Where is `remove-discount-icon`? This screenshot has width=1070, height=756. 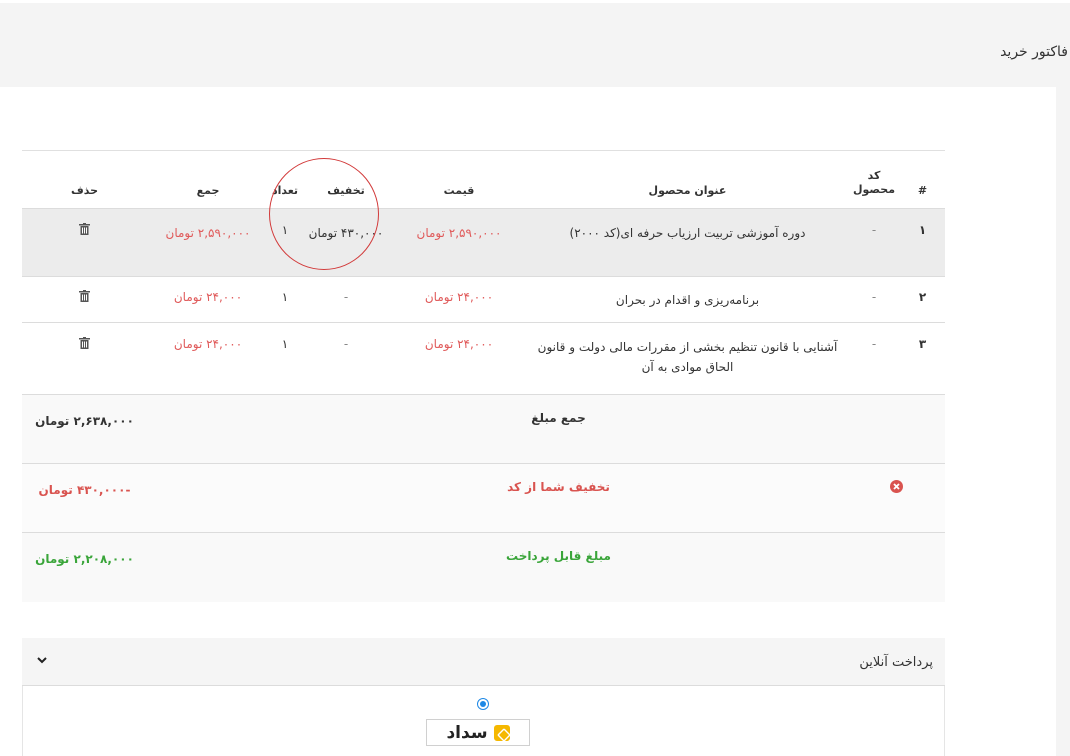
remove-discount-icon is located at coordinates (896, 486).